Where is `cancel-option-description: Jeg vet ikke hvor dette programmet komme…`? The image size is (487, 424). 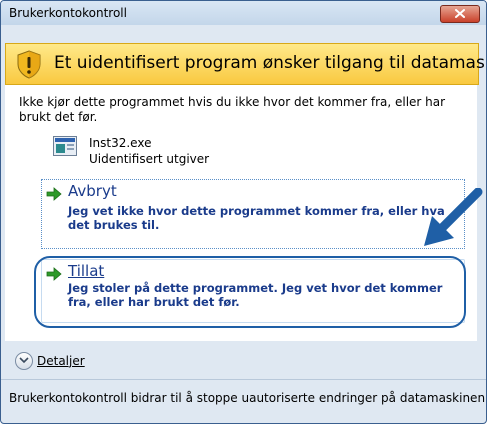 cancel-option-description: Jeg vet ikke hvor dette programmet komme… is located at coordinates (256, 218).